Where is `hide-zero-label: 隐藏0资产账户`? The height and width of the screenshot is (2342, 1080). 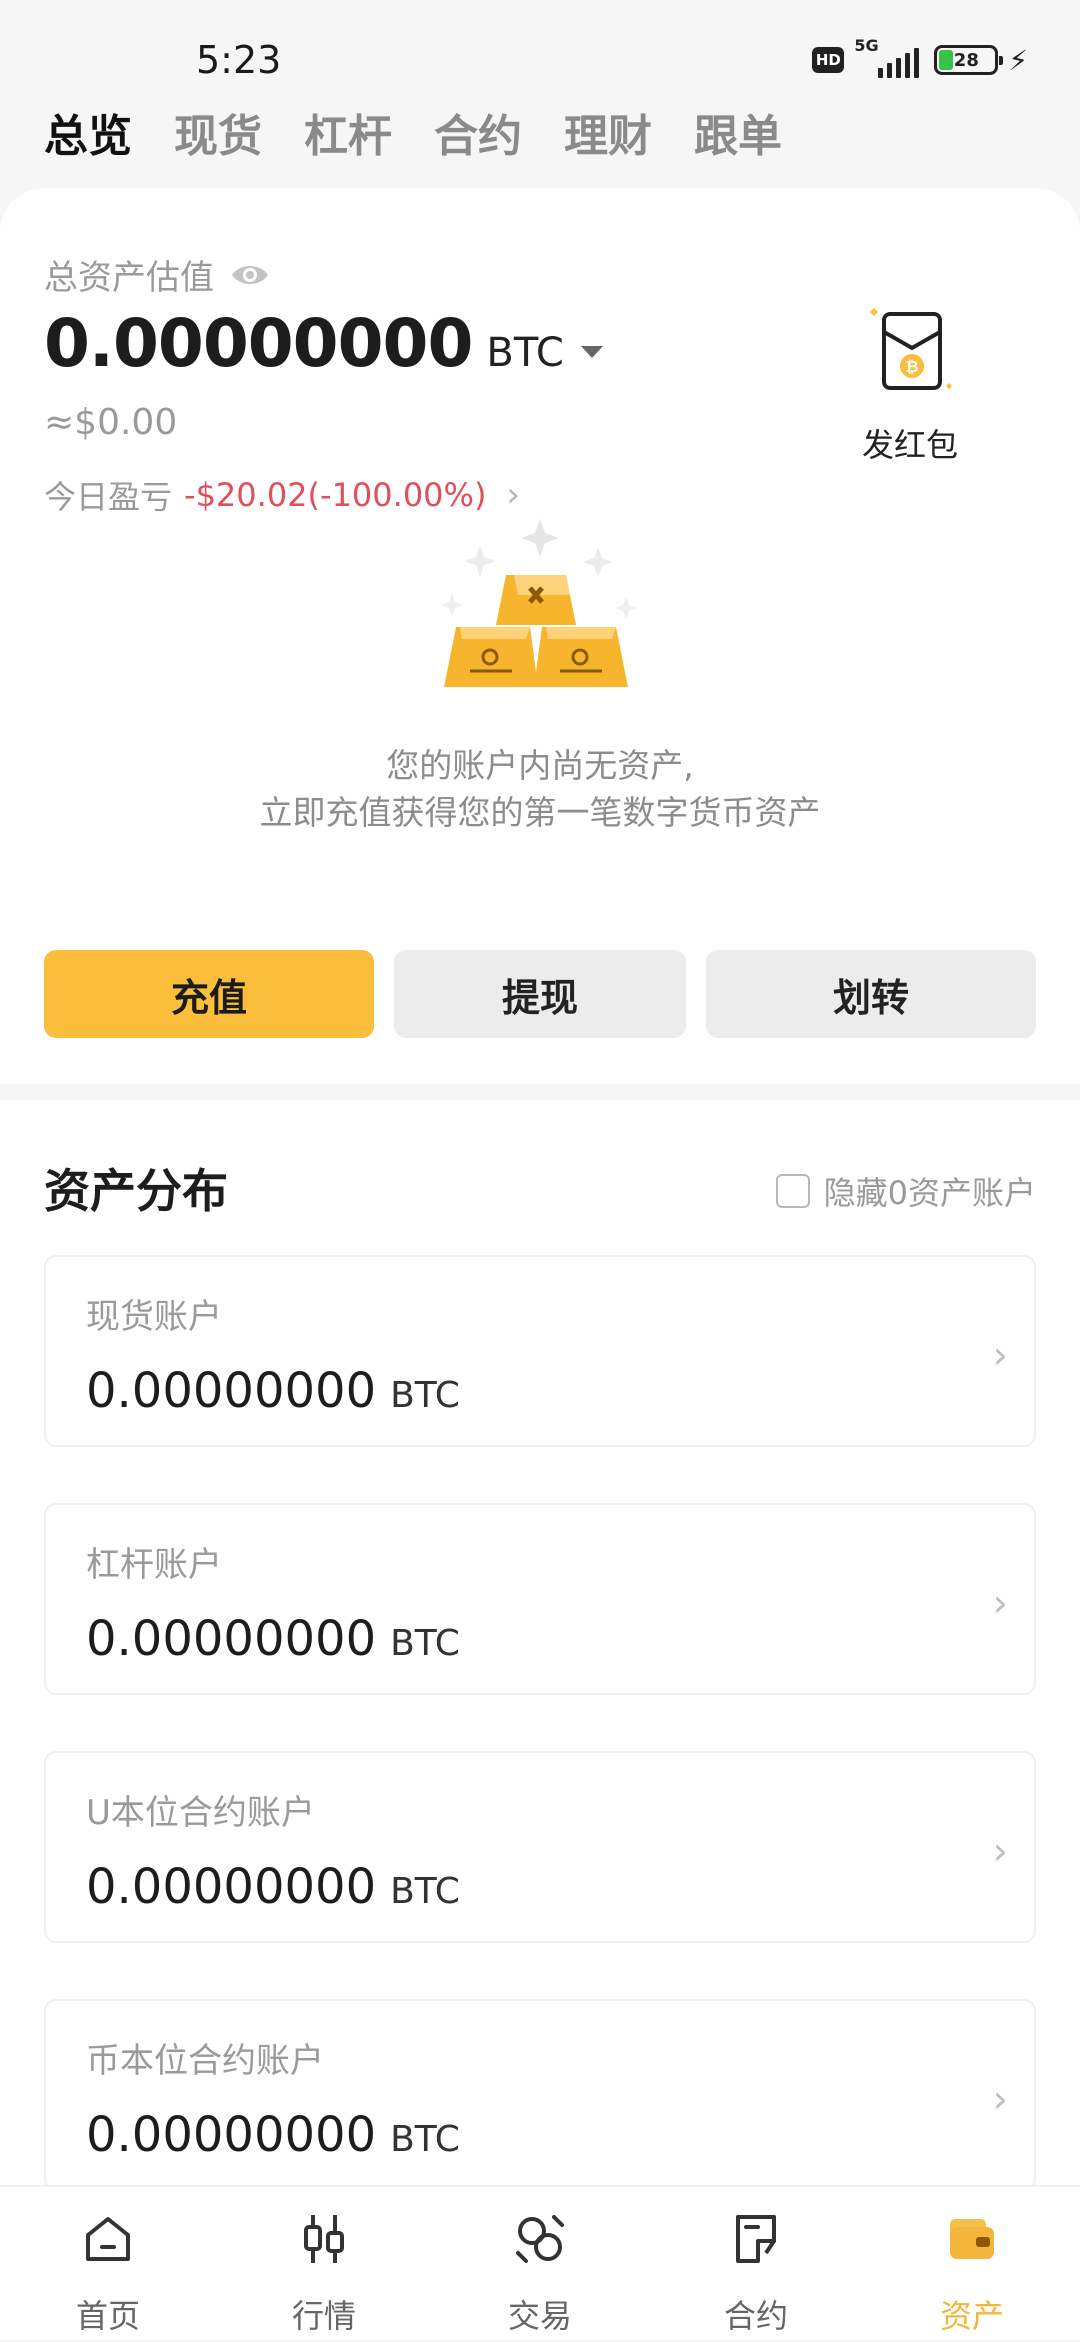
hide-zero-label: 隐藏0资产账户 is located at coordinates (929, 1193).